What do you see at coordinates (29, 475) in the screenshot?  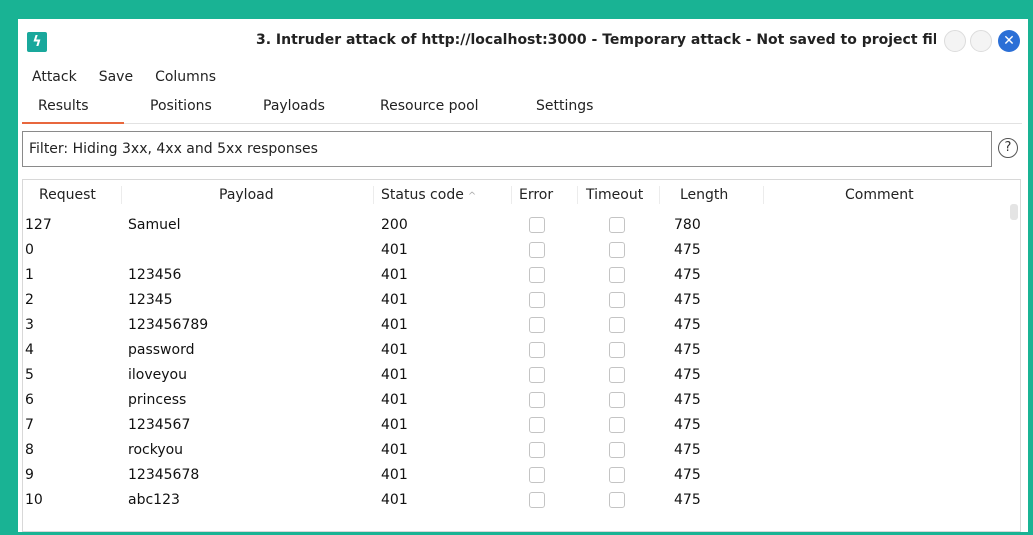 I see `cell-request: 9` at bounding box center [29, 475].